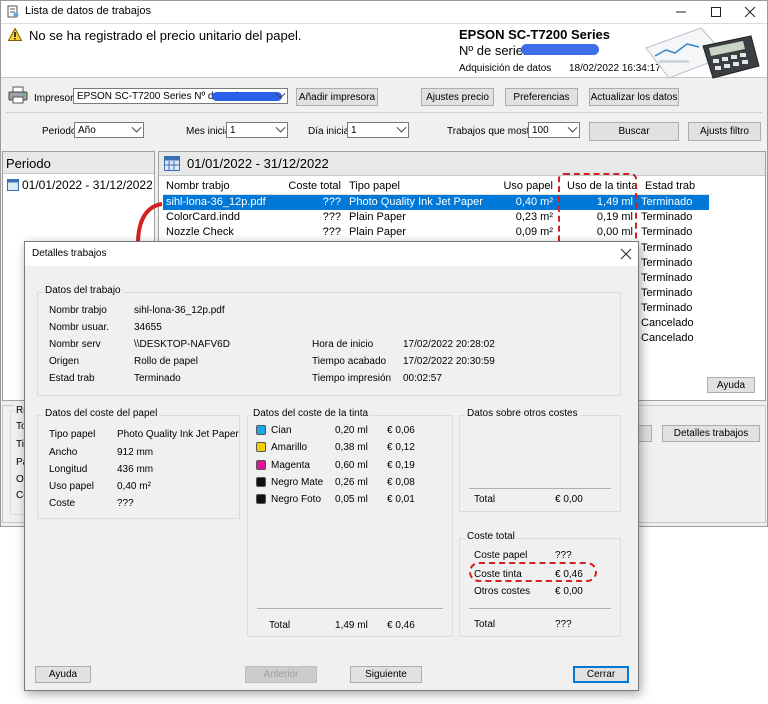 The height and width of the screenshot is (704, 768). Describe the element at coordinates (716, 12) in the screenshot. I see `maximize-icon` at that location.